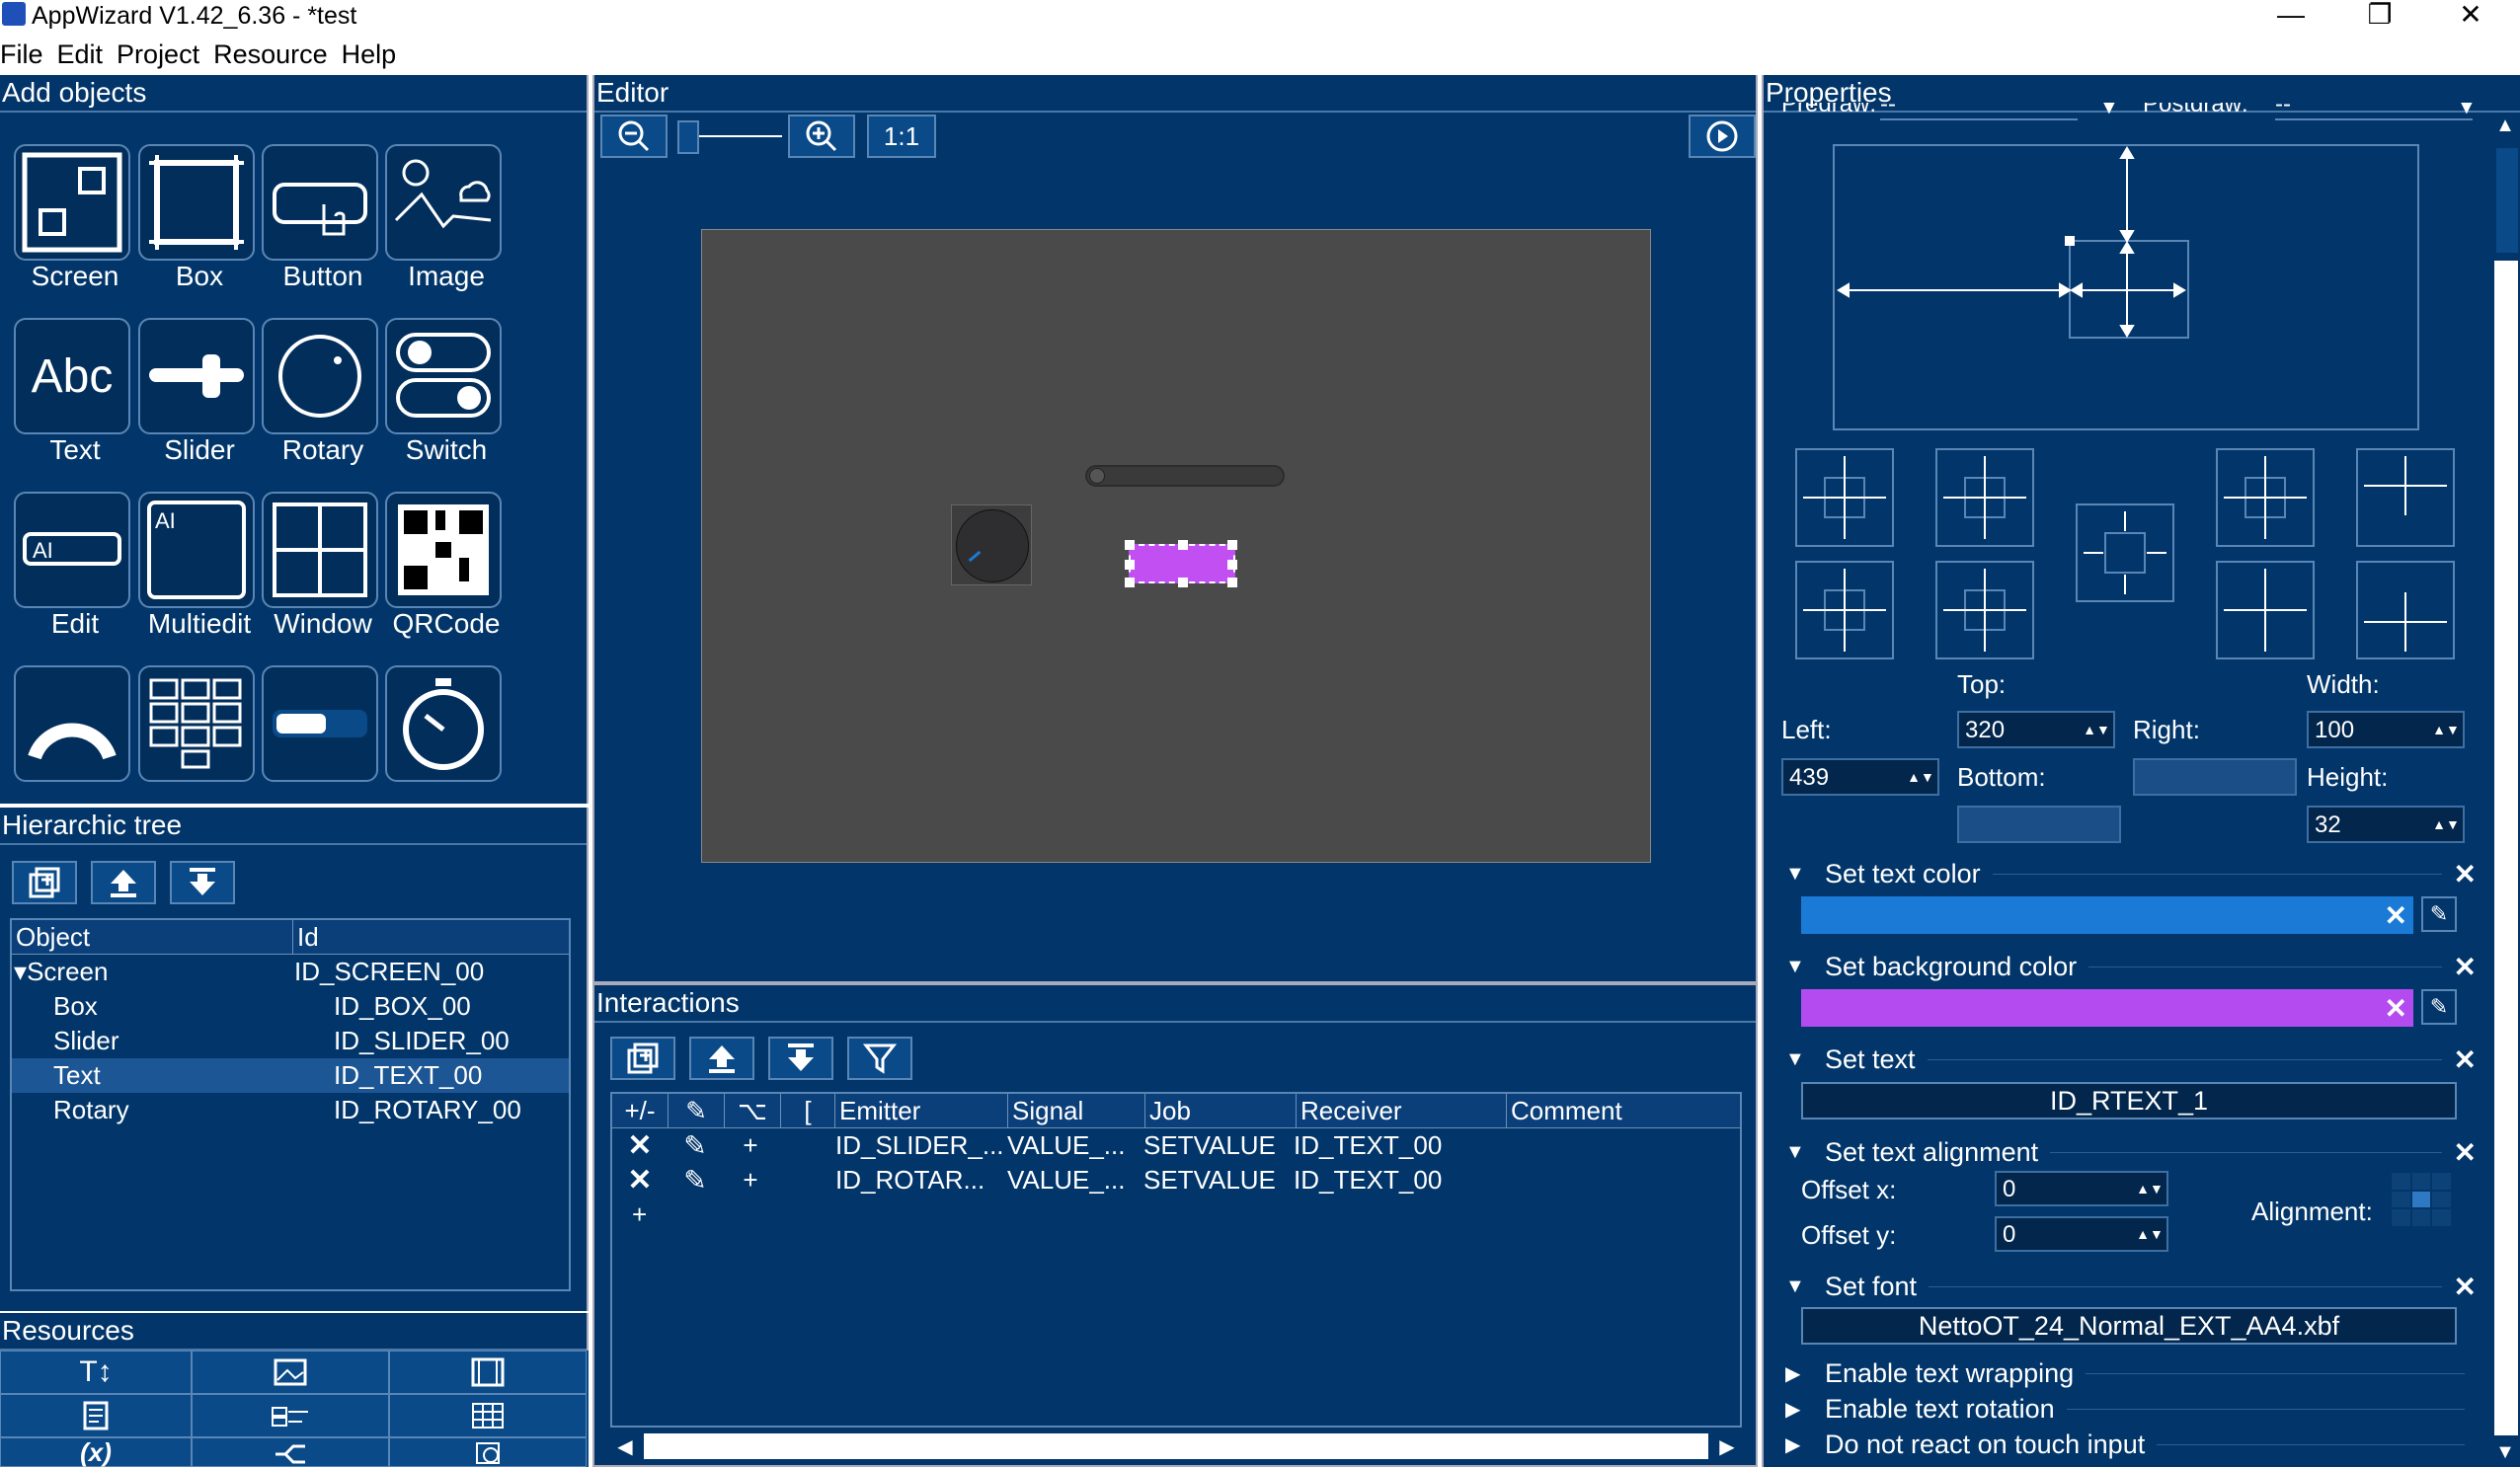  I want to click on scroll-right-icon: ▶, so click(1727, 1446).